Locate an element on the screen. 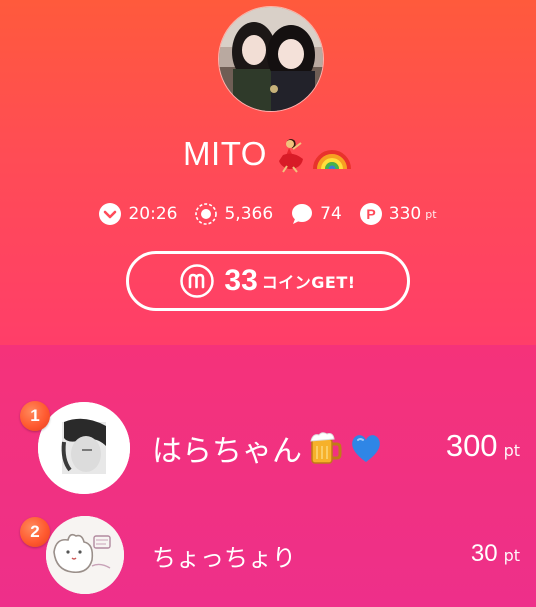  stat-points-value: 330 is located at coordinates (405, 214).